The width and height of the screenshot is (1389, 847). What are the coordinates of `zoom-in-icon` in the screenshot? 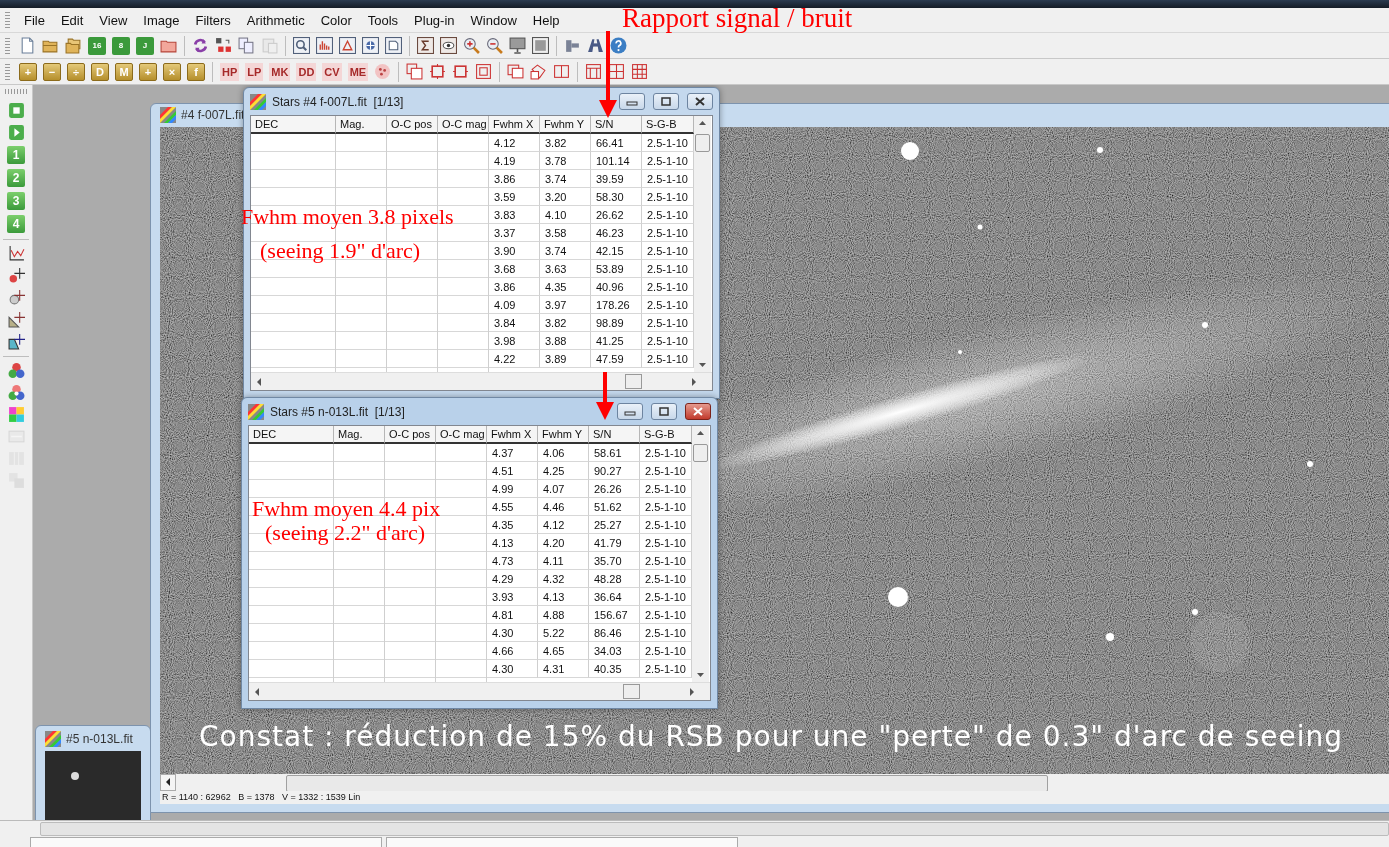 It's located at (471, 45).